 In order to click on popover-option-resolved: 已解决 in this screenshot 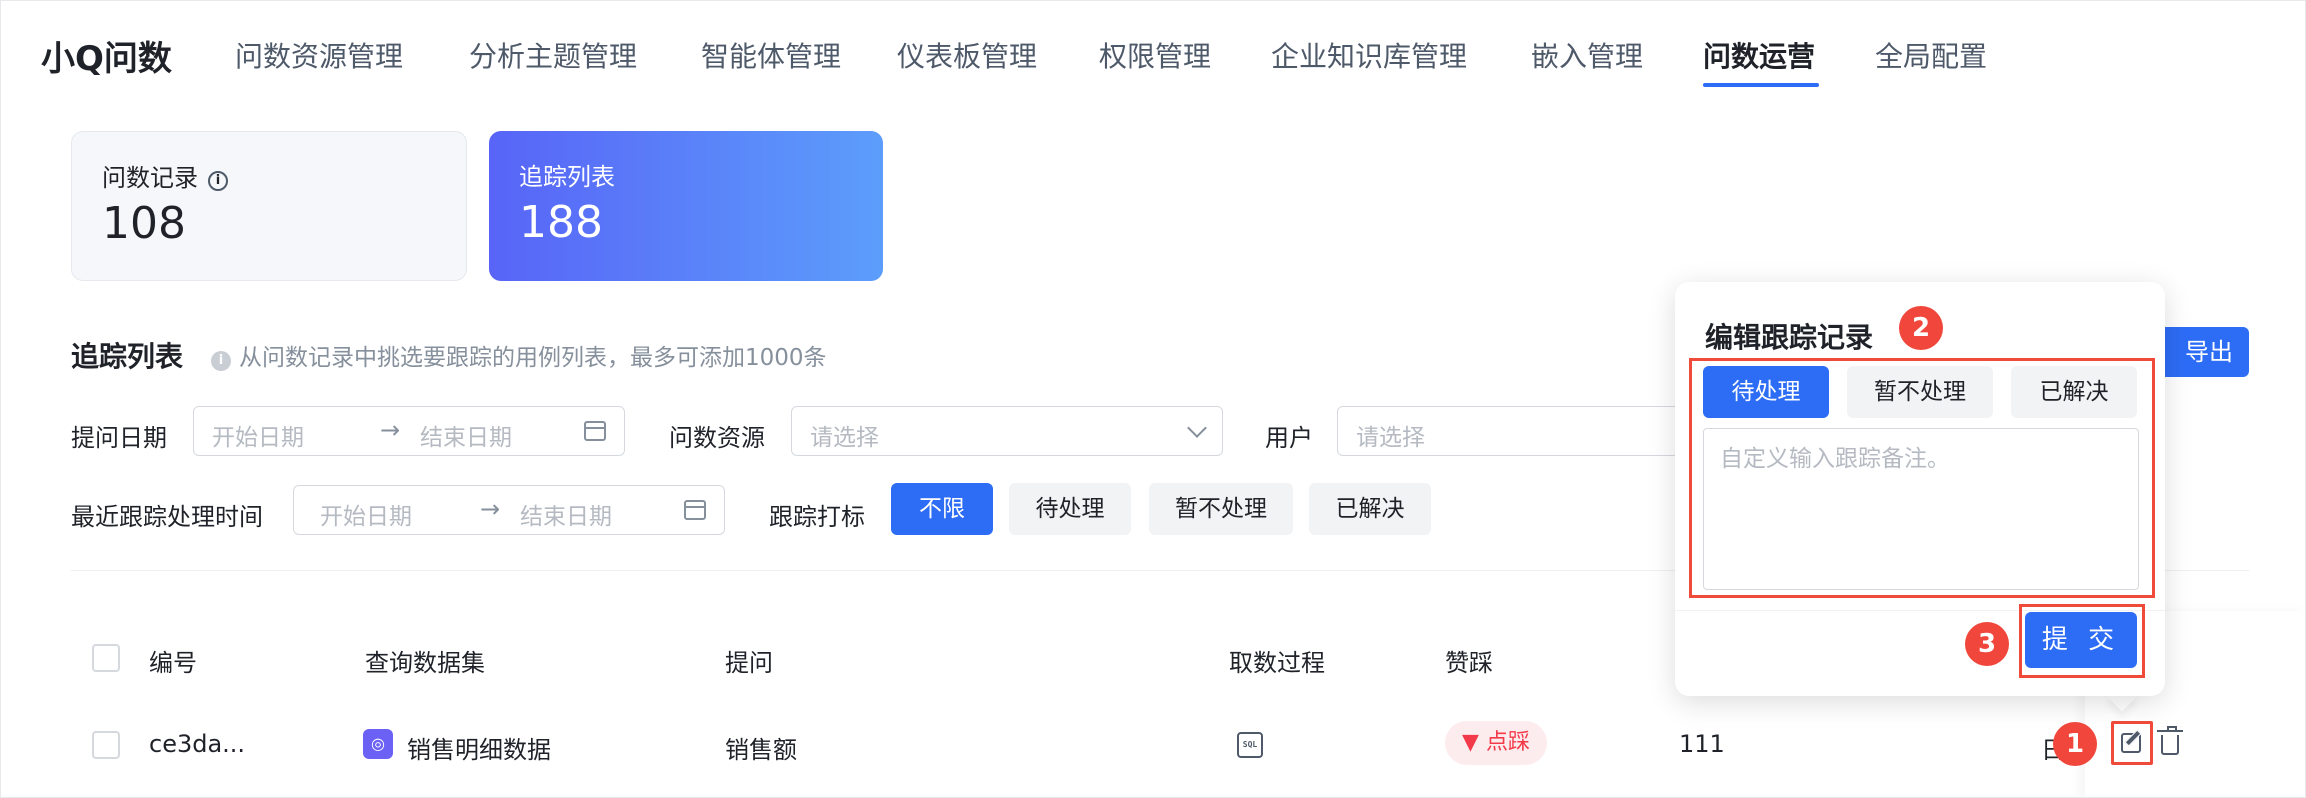, I will do `click(2074, 392)`.